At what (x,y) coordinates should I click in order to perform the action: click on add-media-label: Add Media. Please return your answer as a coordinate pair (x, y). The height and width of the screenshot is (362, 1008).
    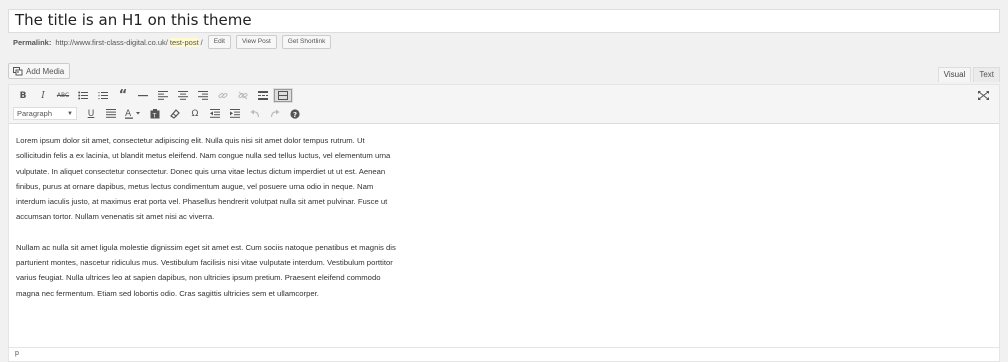
    Looking at the image, I should click on (45, 71).